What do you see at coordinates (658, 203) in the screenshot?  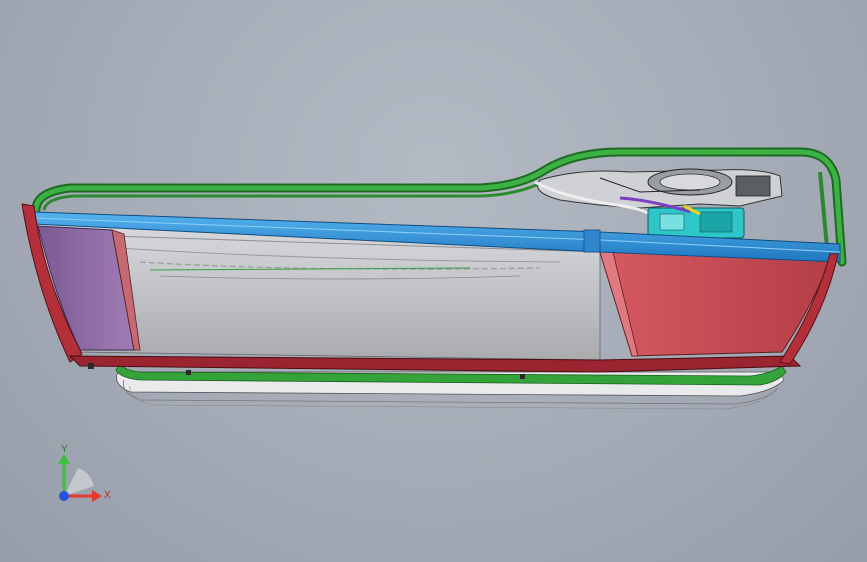 I see `drive-mechanism` at bounding box center [658, 203].